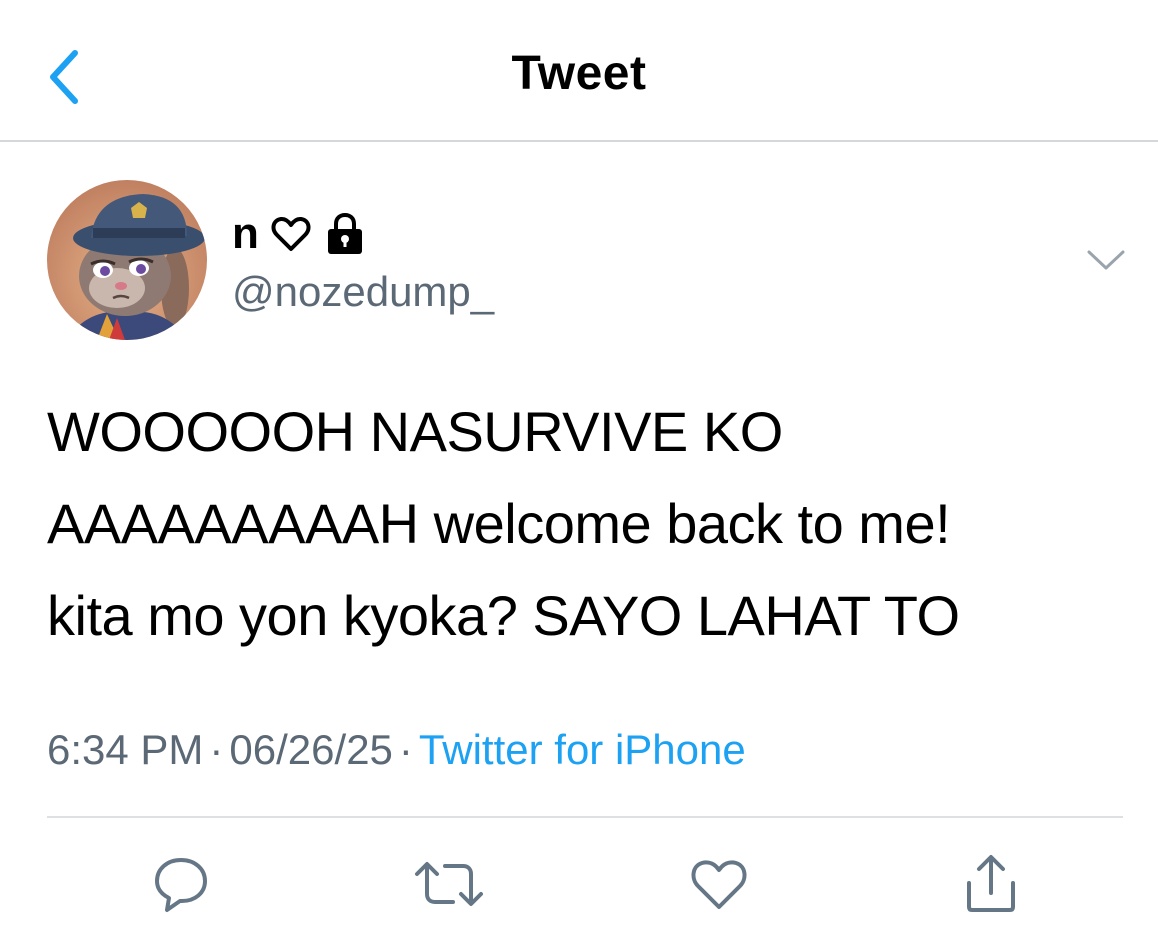 The image size is (1158, 946). Describe the element at coordinates (415, 431) in the screenshot. I see `tweet-text-line: WOOOOOH NASURVIVE KO` at that location.